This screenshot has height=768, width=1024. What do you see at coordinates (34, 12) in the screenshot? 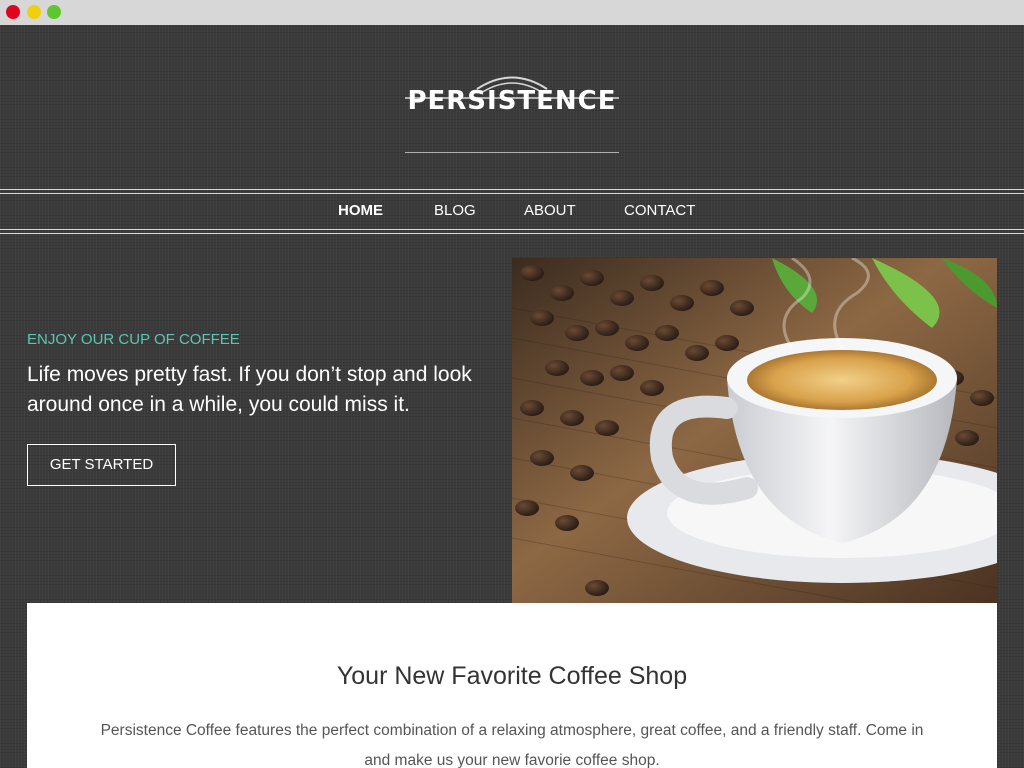
I see `minimize-window-button` at bounding box center [34, 12].